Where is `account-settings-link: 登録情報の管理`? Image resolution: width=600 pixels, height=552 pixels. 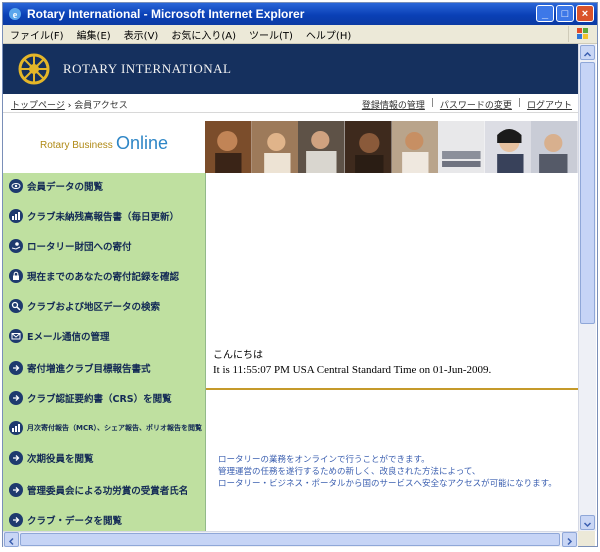 account-settings-link: 登録情報の管理 is located at coordinates (393, 104).